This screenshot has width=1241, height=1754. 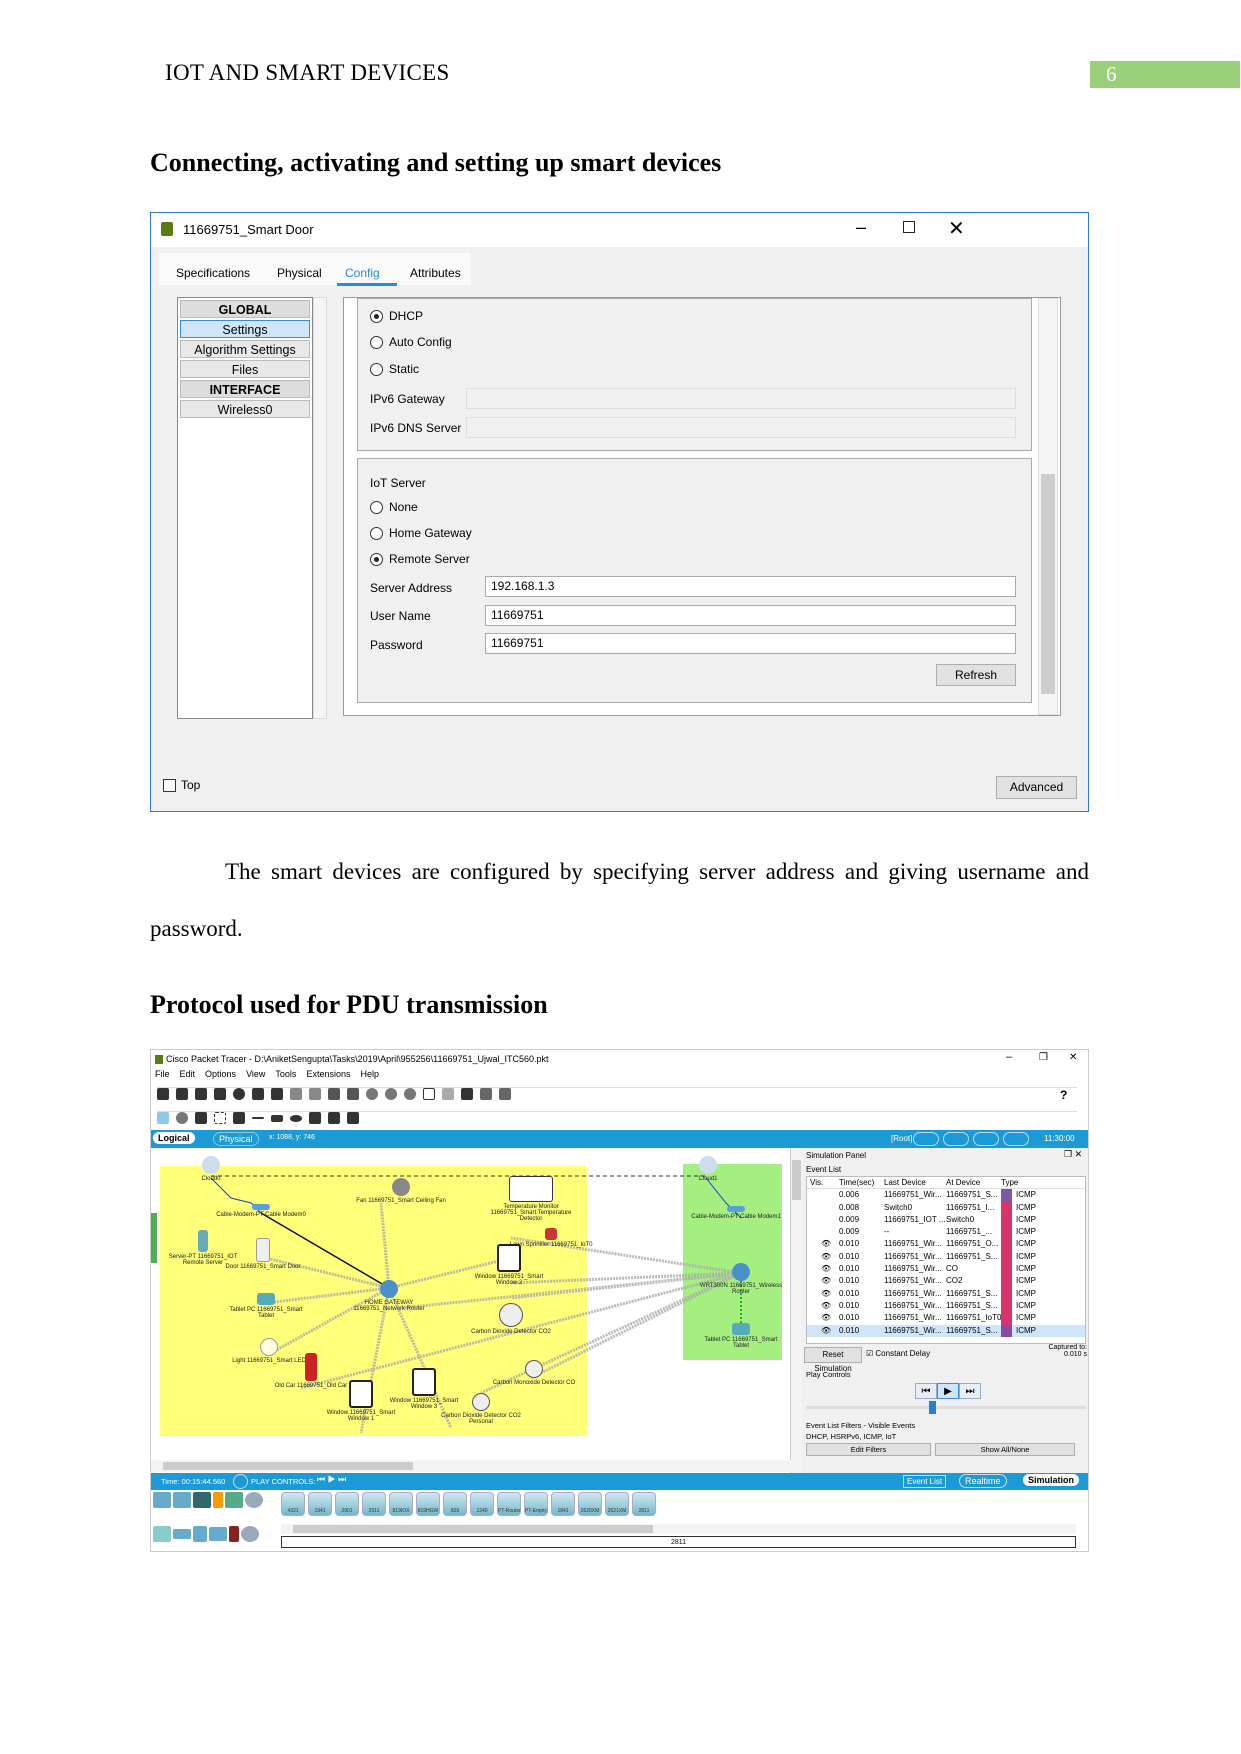 I want to click on multiuser-icon, so click(x=254, y=1500).